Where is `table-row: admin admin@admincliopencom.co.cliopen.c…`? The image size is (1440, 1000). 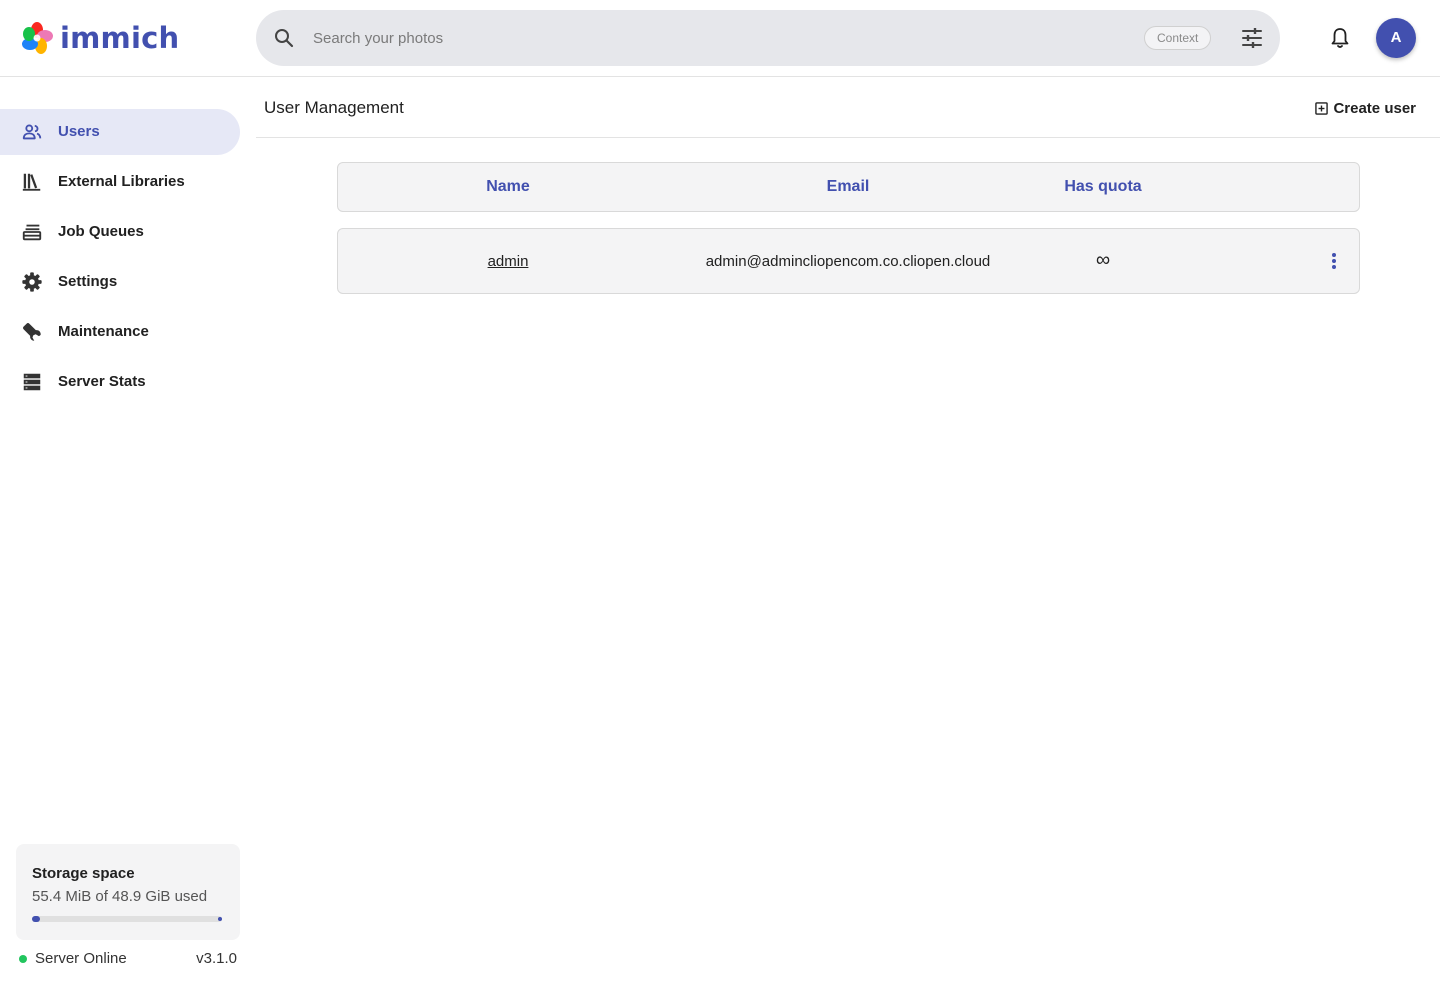
table-row: admin admin@admincliopencom.co.cliopen.c… is located at coordinates (848, 261).